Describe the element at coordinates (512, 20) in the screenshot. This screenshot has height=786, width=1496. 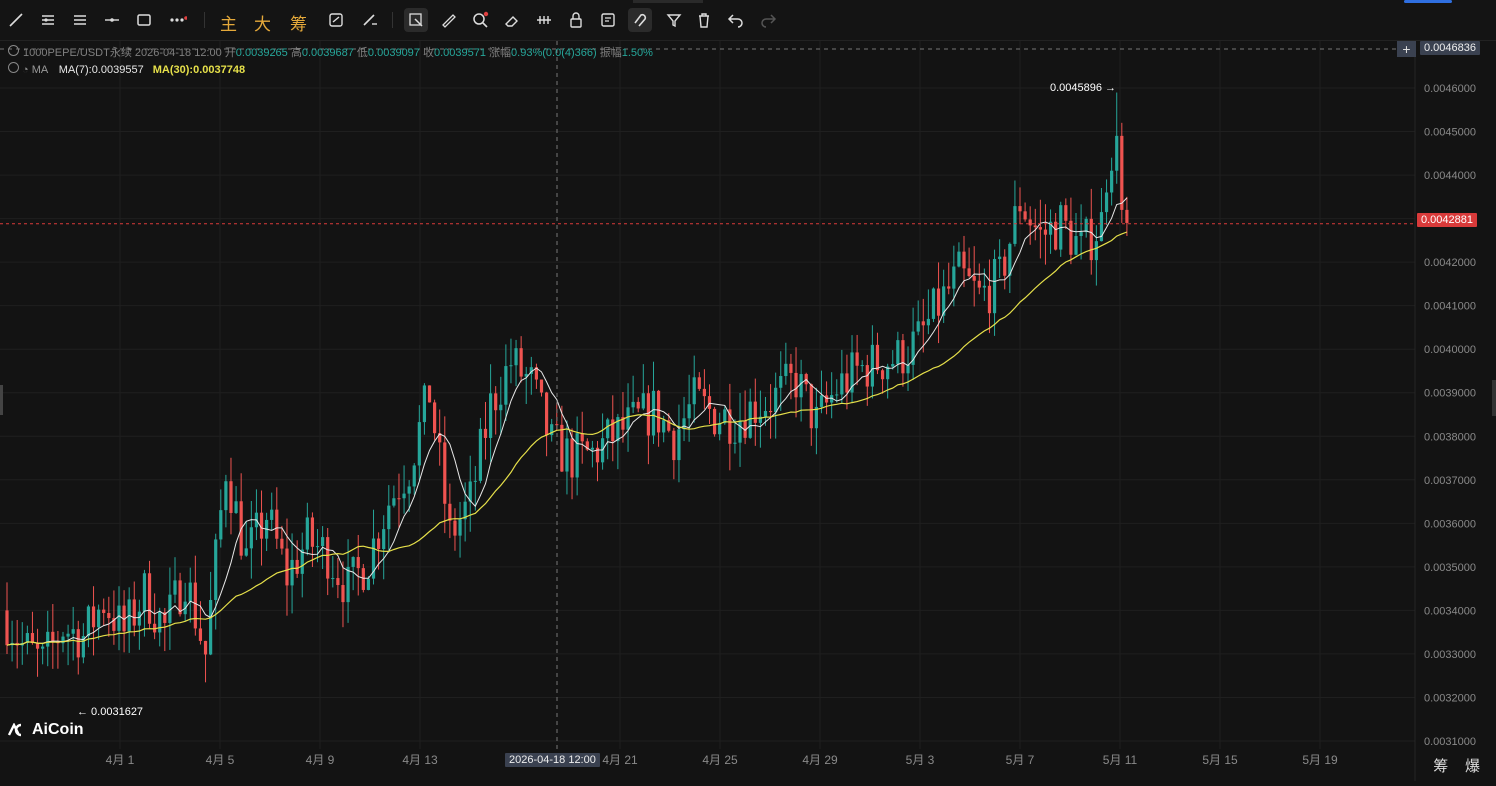
I see `eraser-icon` at that location.